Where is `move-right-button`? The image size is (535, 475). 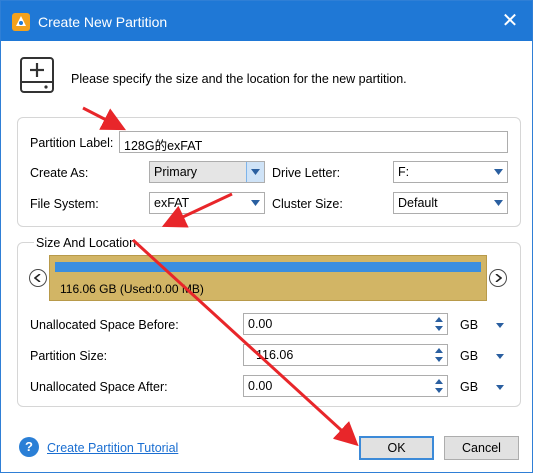
move-right-button is located at coordinates (498, 278).